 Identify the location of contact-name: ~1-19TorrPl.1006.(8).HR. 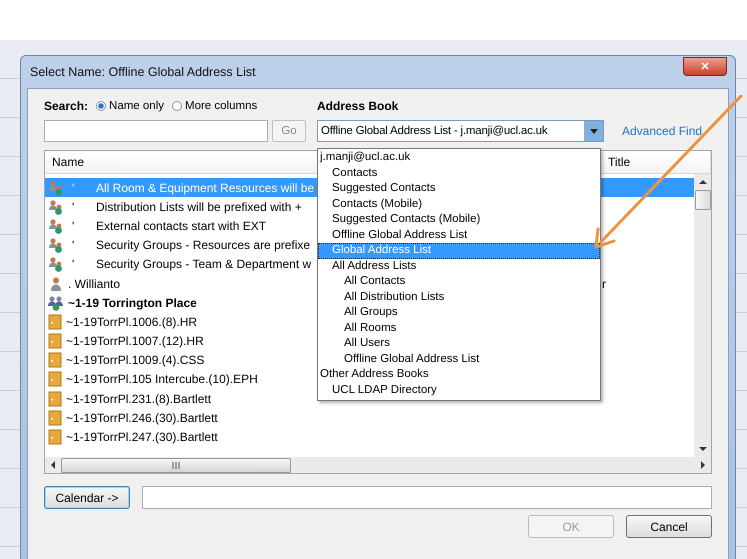
(132, 321).